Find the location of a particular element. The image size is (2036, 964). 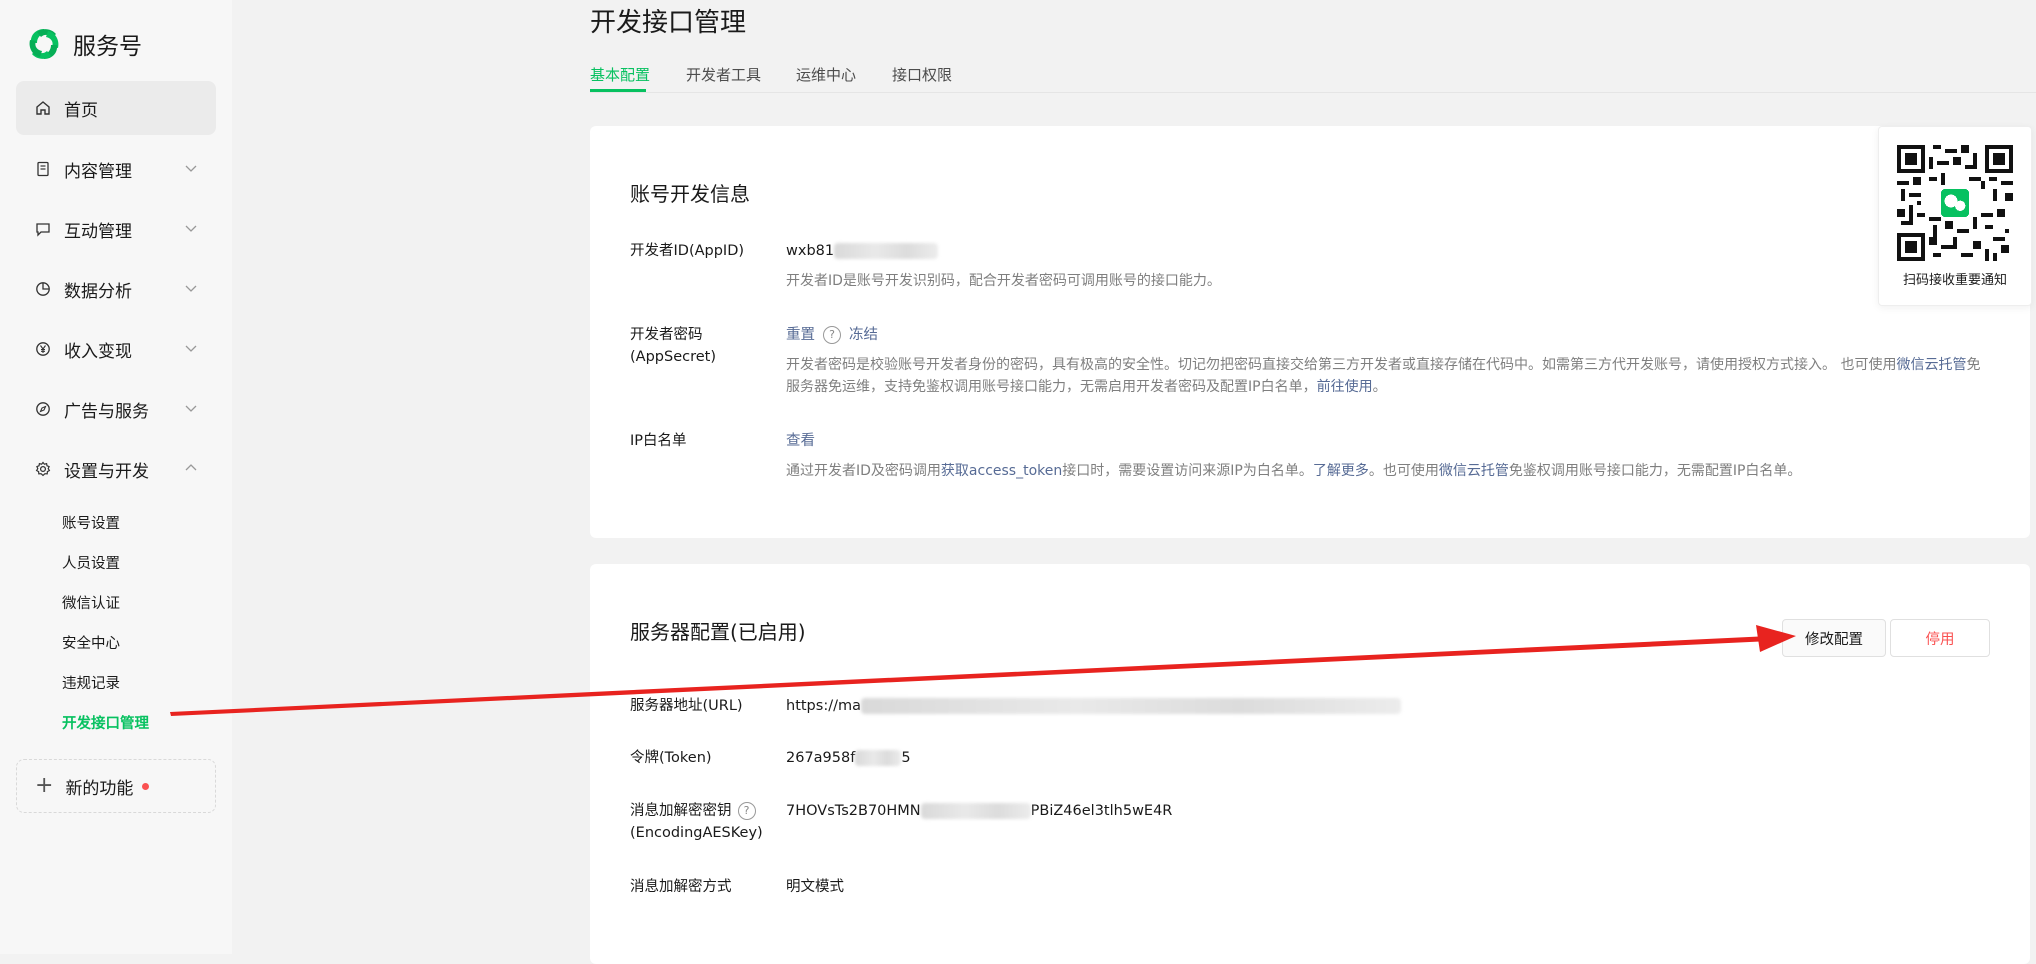

sidebar-subitem-staff-settings: 人员设置 is located at coordinates (91, 562).